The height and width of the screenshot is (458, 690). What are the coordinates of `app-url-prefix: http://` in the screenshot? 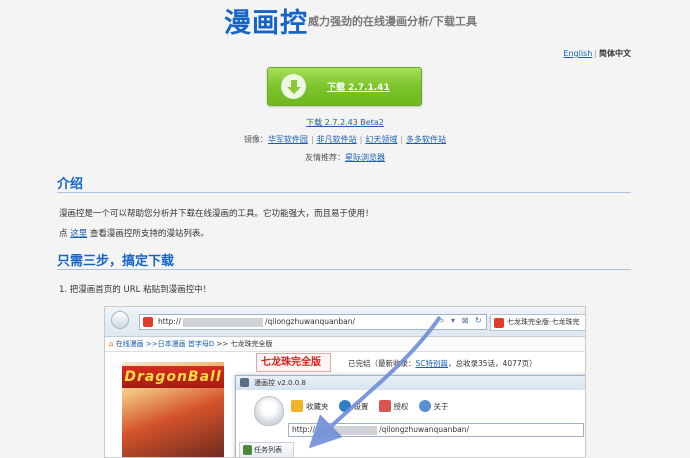 It's located at (303, 429).